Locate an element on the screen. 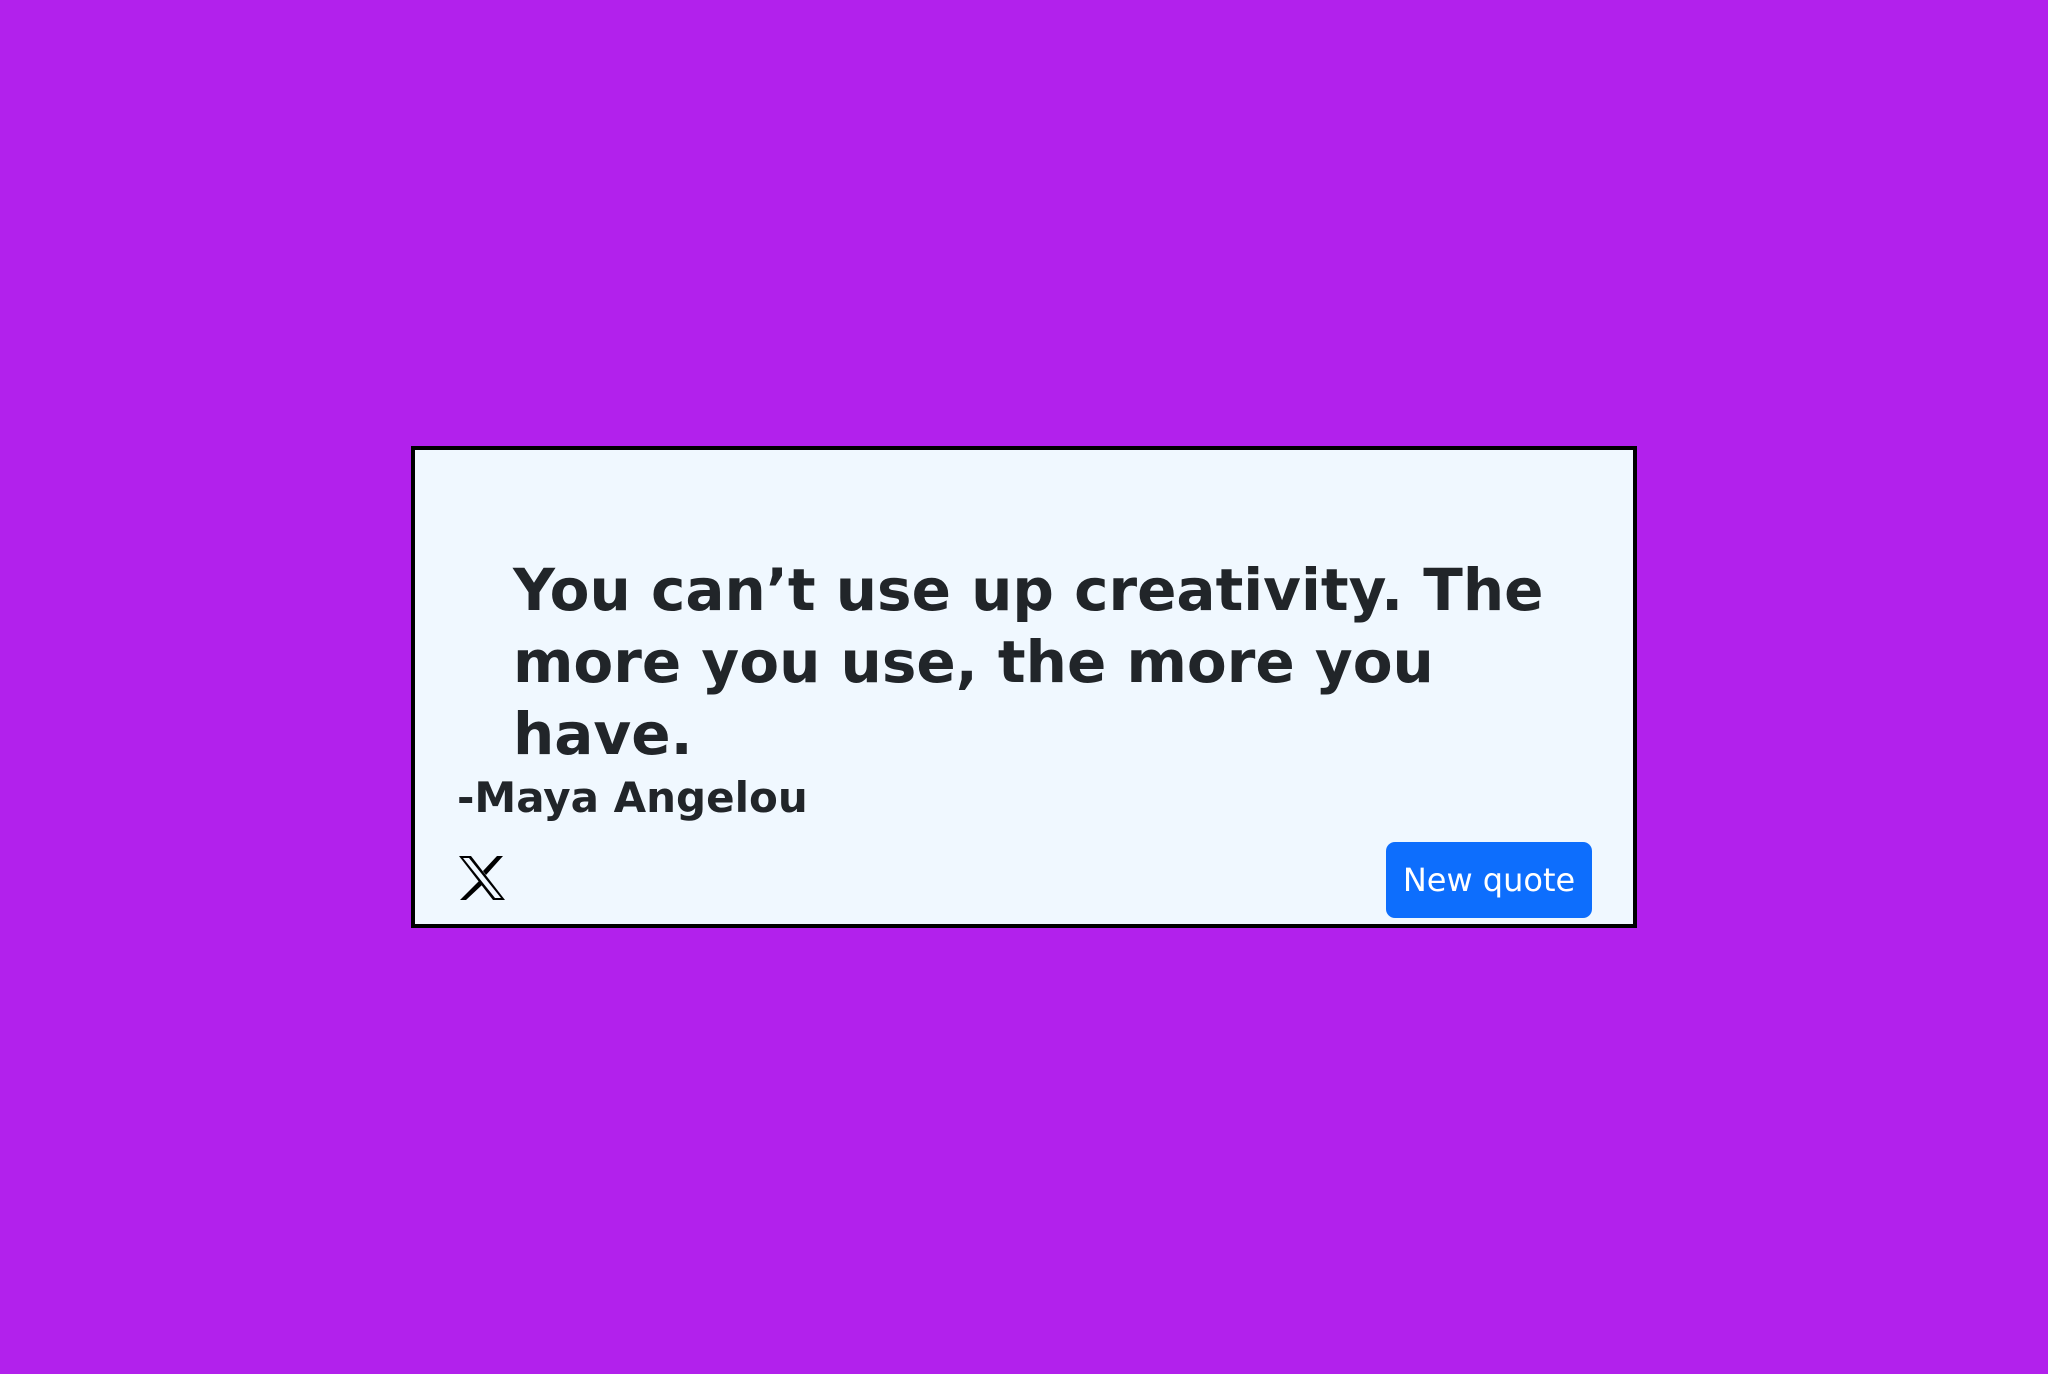  x-logo-icon is located at coordinates (482, 878).